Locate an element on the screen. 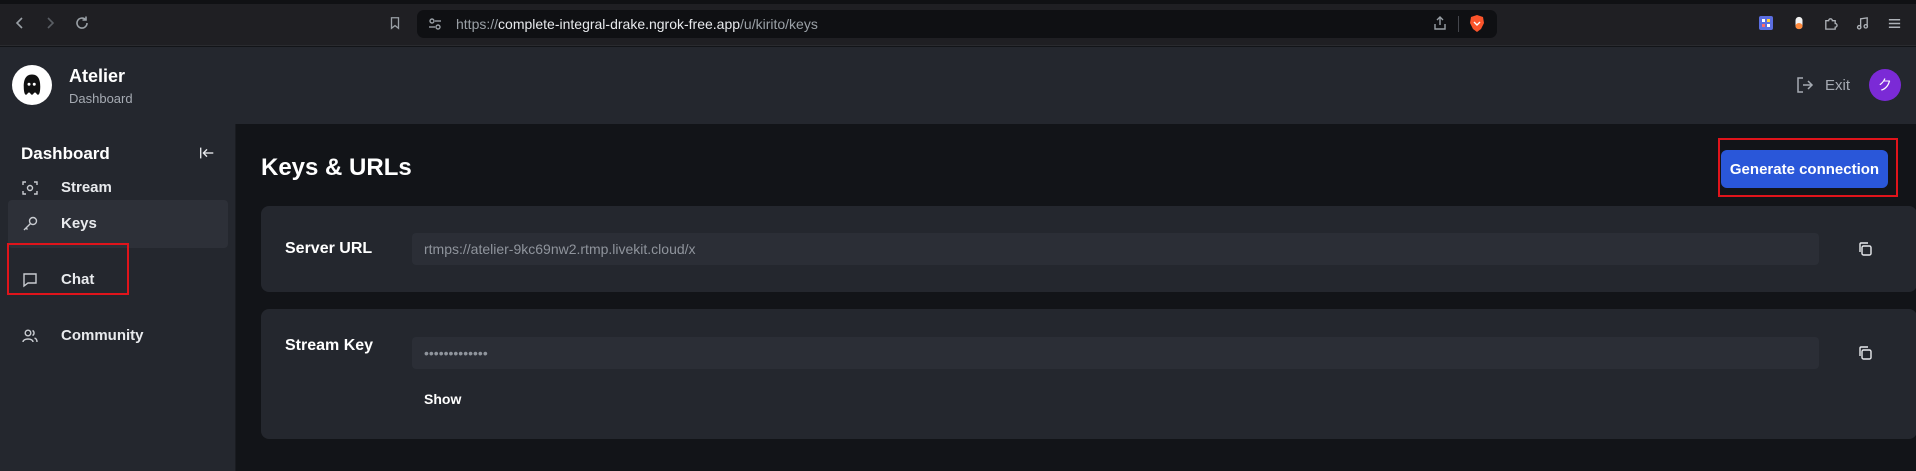 This screenshot has width=1916, height=471. sidebar-item-label: Stream is located at coordinates (86, 187).